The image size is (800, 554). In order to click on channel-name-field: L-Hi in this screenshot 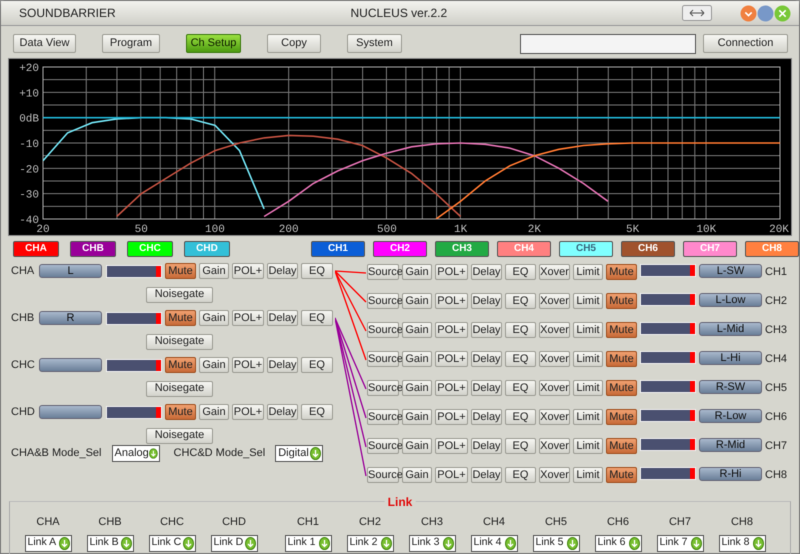, I will do `click(730, 358)`.